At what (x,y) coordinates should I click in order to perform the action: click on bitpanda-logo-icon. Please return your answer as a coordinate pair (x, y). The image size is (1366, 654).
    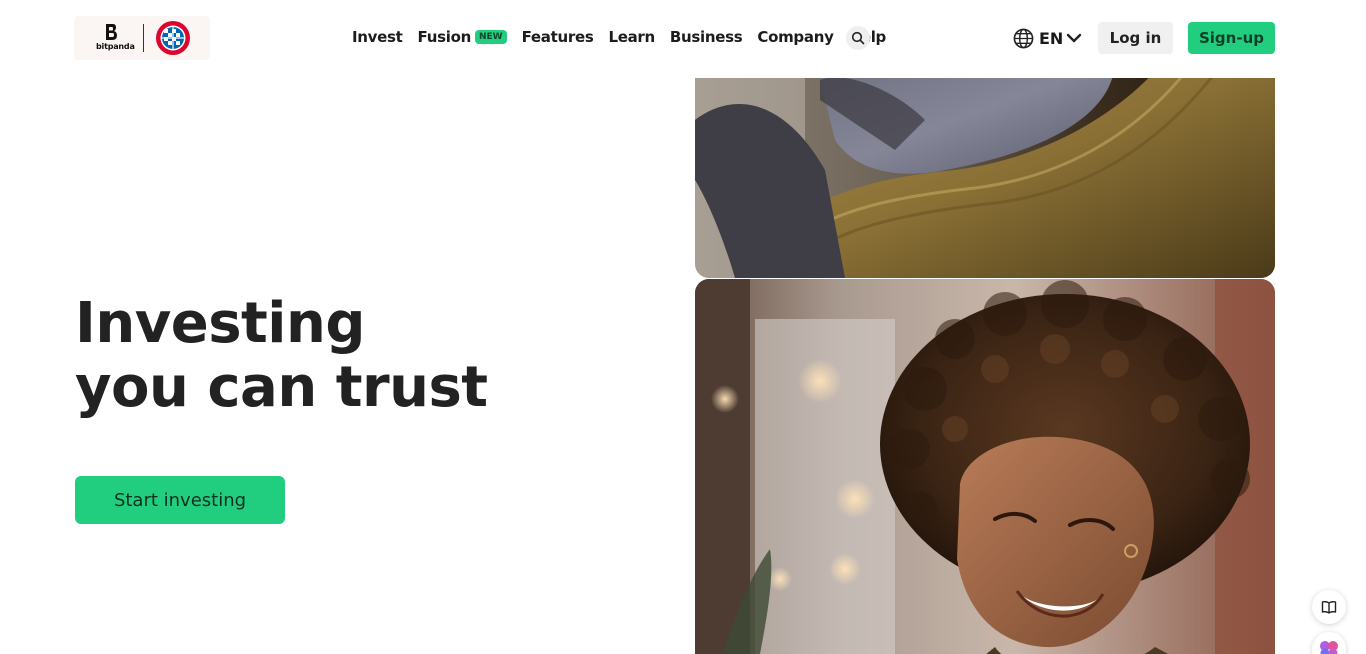
    Looking at the image, I should click on (111, 32).